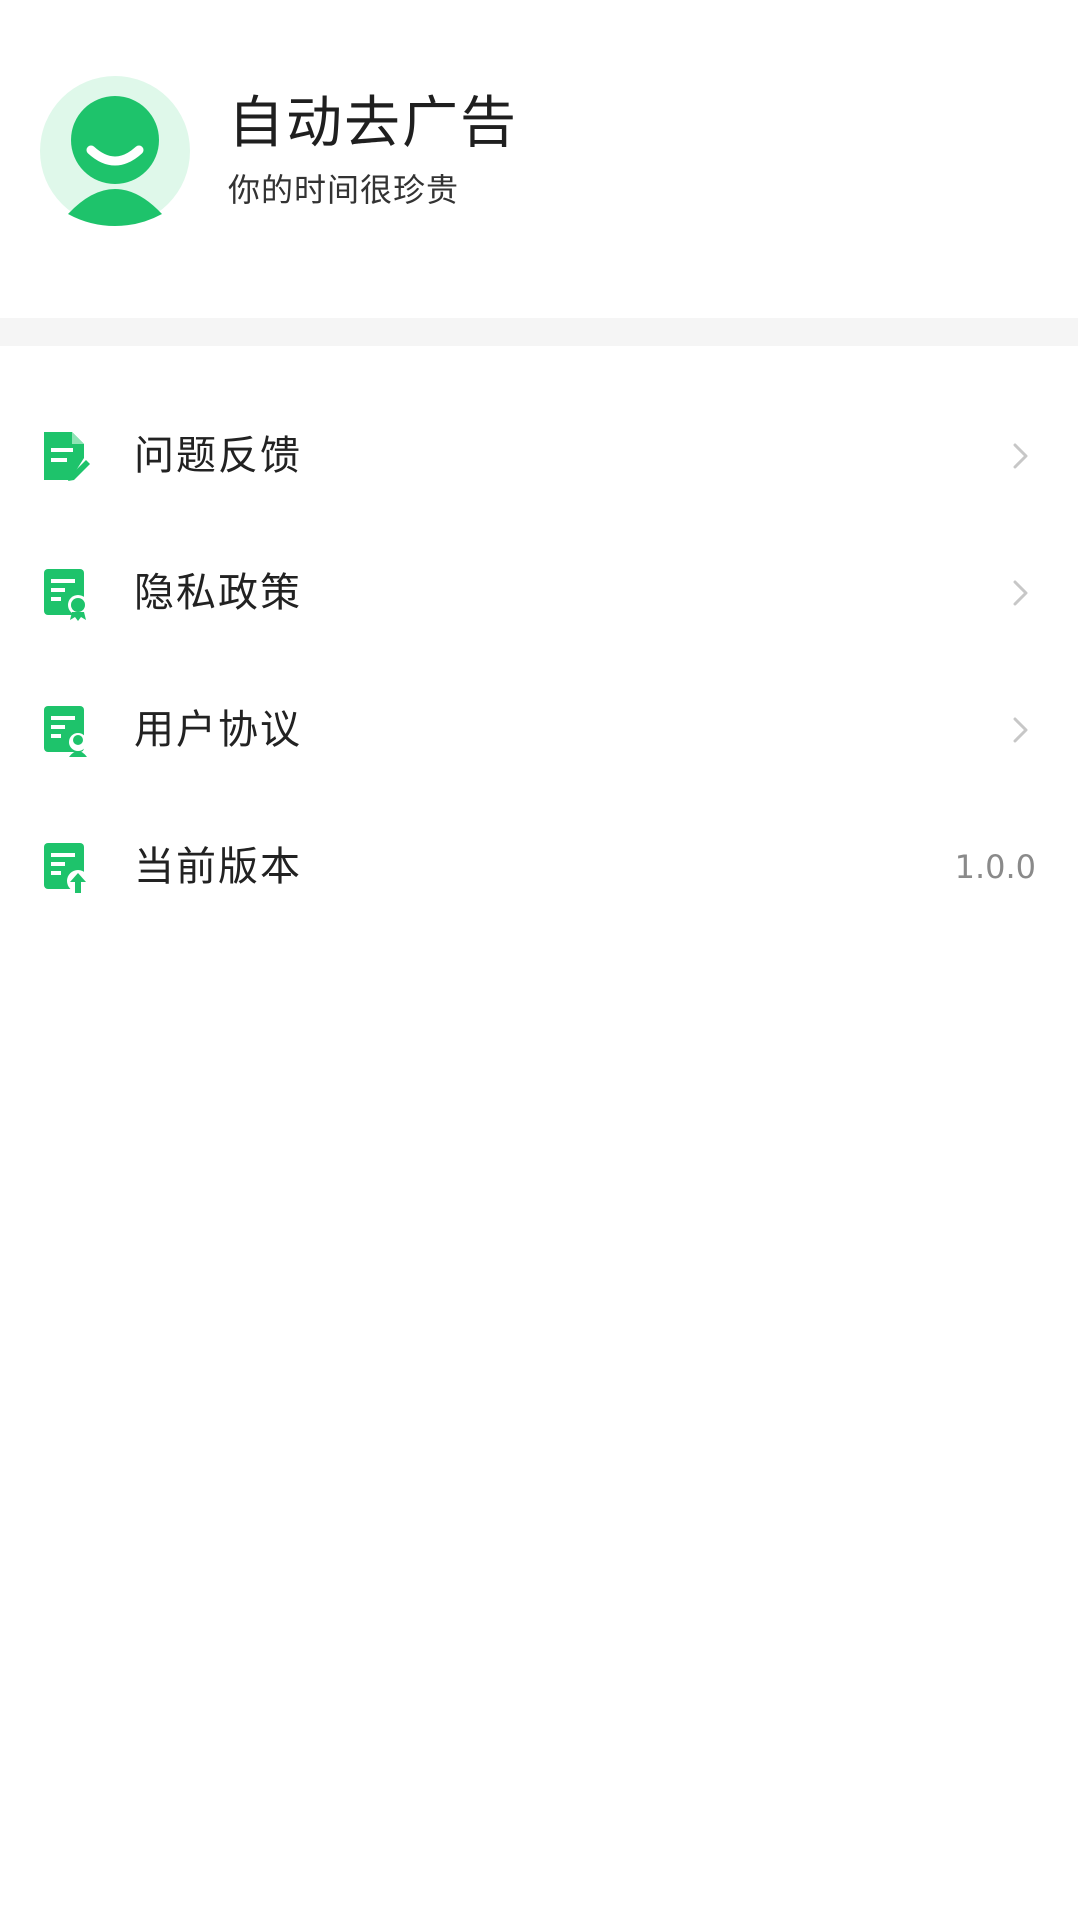  I want to click on version-number: 1.0.0, so click(995, 867).